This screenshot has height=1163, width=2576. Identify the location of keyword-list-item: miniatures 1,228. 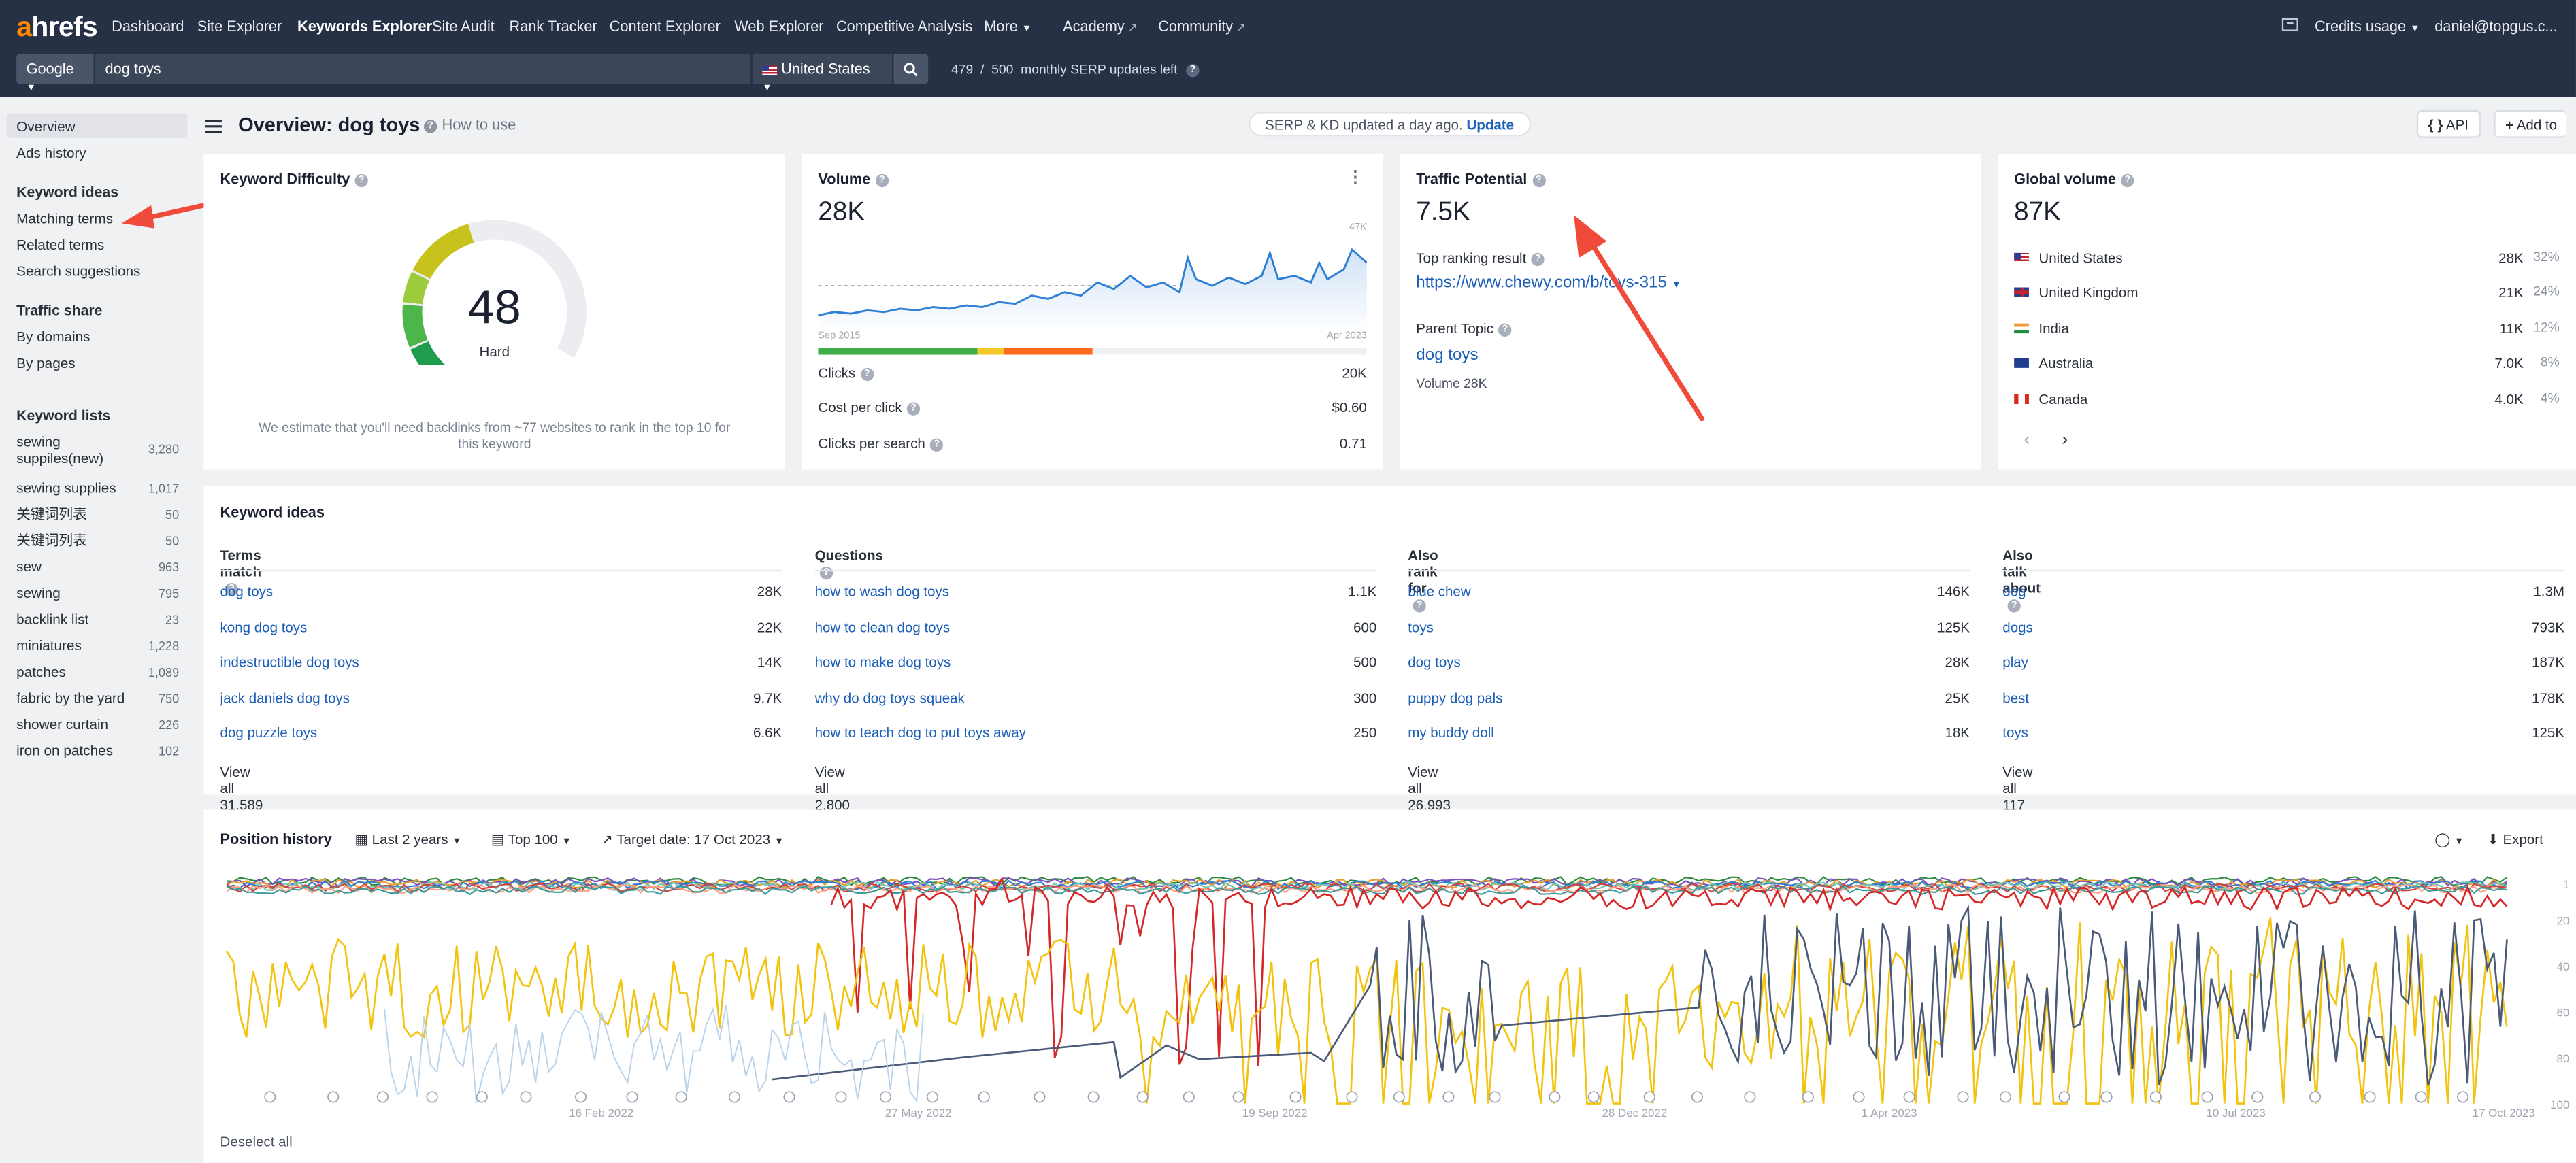
(92, 647).